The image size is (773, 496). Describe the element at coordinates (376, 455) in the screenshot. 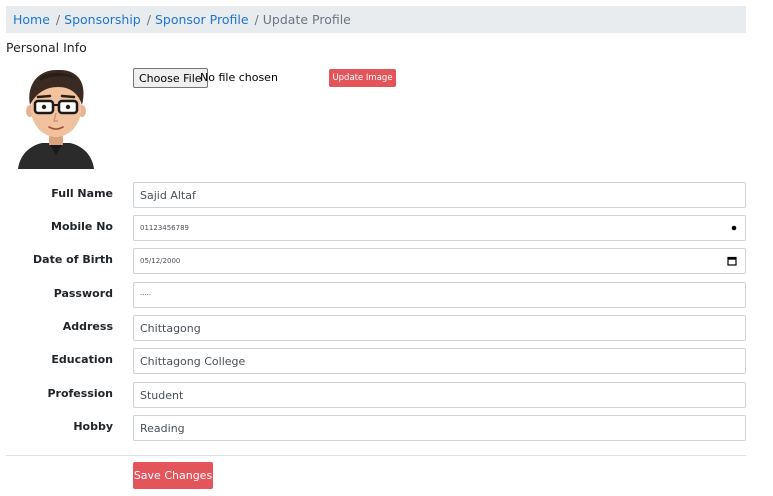

I see `divider` at that location.